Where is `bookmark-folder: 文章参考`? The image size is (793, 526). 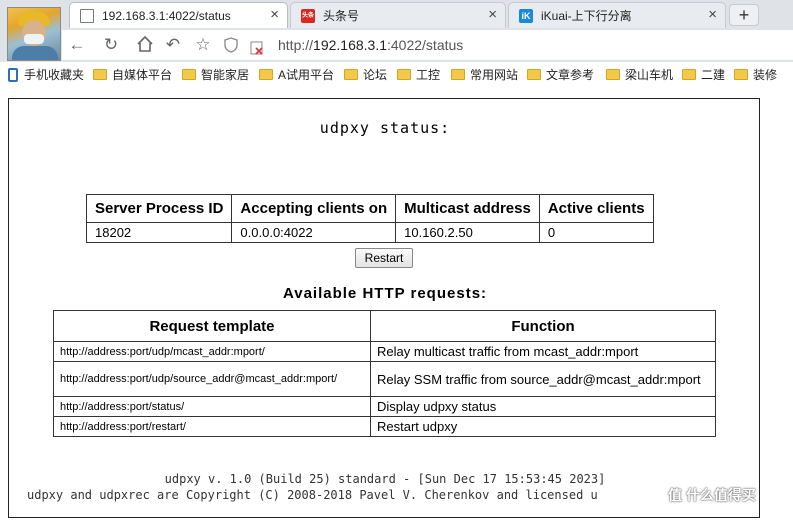
bookmark-folder: 文章参考 is located at coordinates (560, 74).